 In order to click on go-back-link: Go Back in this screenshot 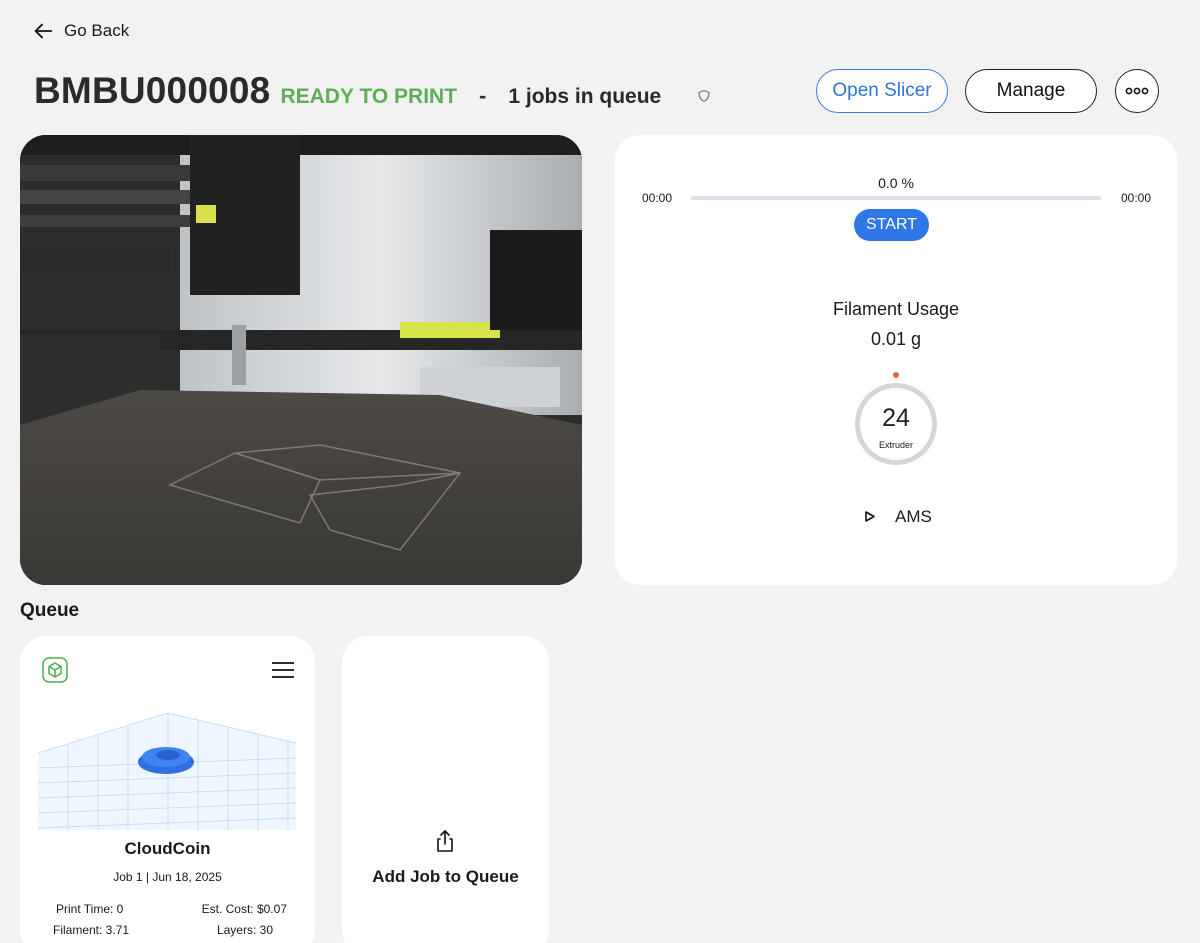, I will do `click(80, 31)`.